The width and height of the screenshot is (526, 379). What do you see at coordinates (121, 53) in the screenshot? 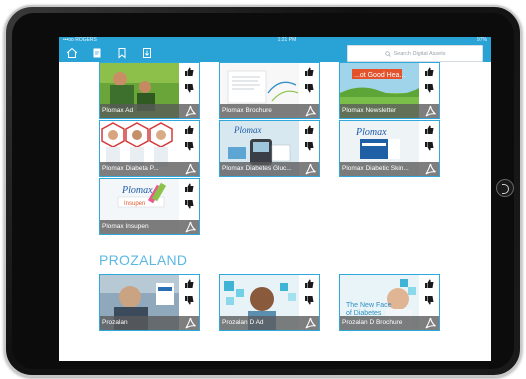
I see `bookmark-icon` at bounding box center [121, 53].